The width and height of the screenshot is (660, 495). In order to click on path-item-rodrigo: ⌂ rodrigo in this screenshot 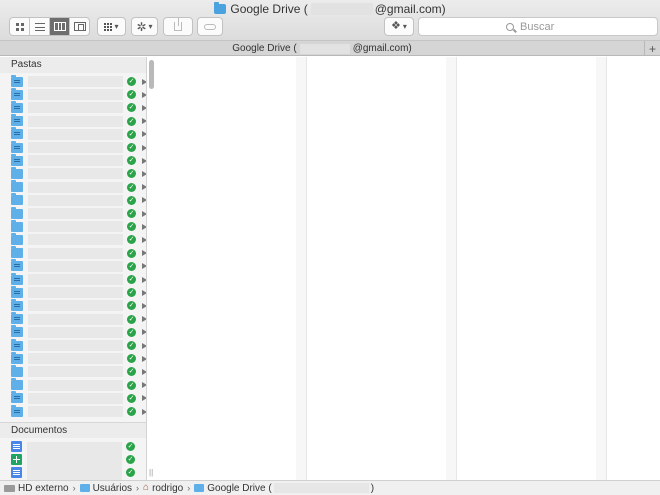, I will do `click(163, 488)`.